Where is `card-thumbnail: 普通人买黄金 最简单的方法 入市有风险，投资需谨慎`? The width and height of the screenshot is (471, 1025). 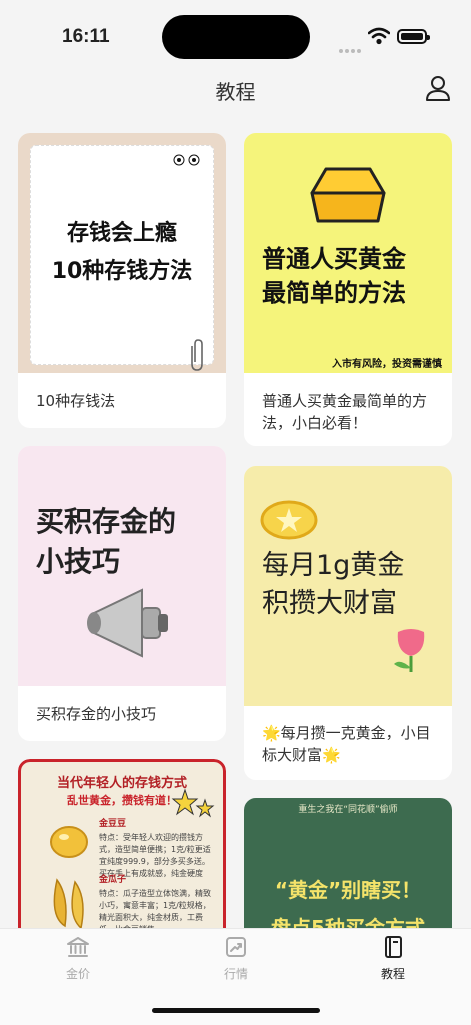
card-thumbnail: 普通人买黄金 最简单的方法 入市有风险，投资需谨慎 is located at coordinates (348, 253).